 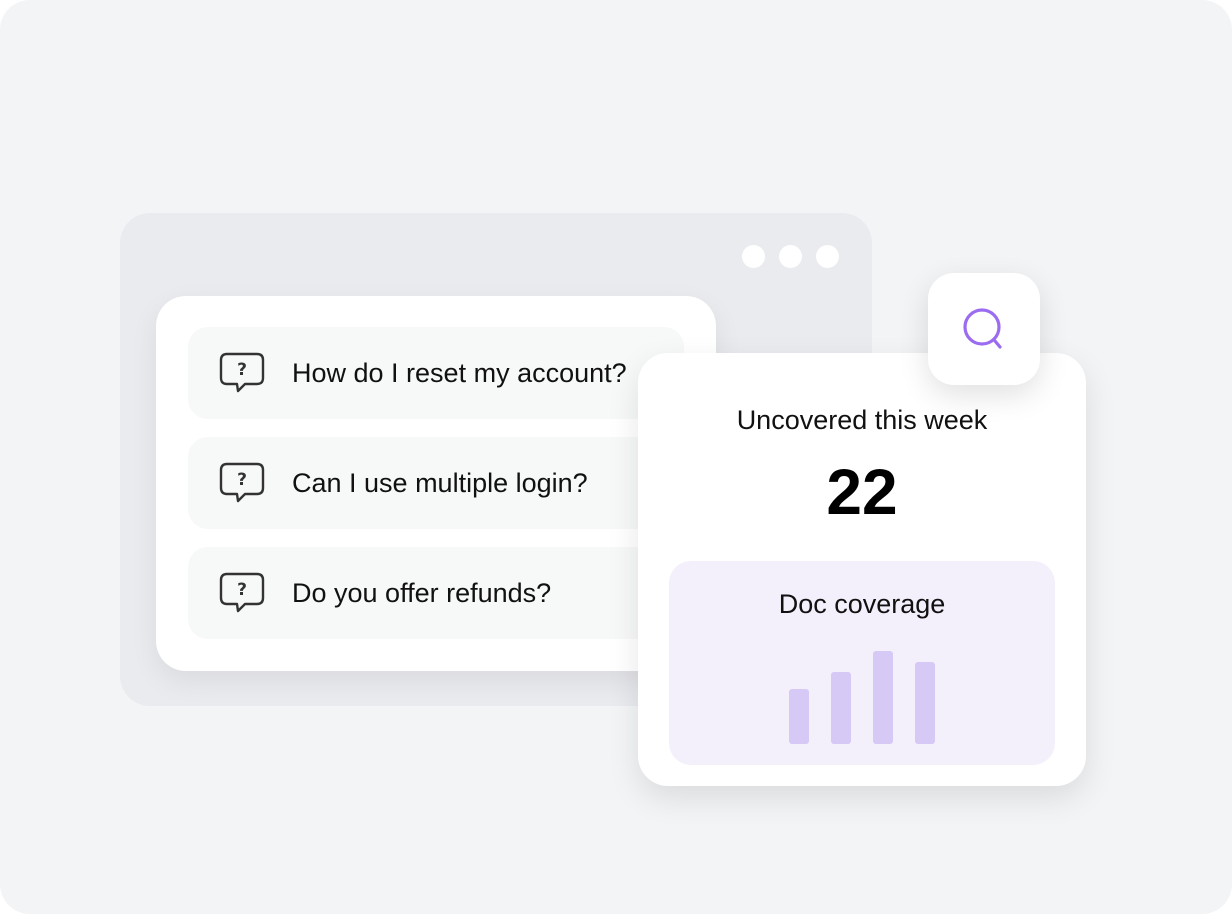 I want to click on question-text: Do you offer refunds?, so click(x=422, y=593).